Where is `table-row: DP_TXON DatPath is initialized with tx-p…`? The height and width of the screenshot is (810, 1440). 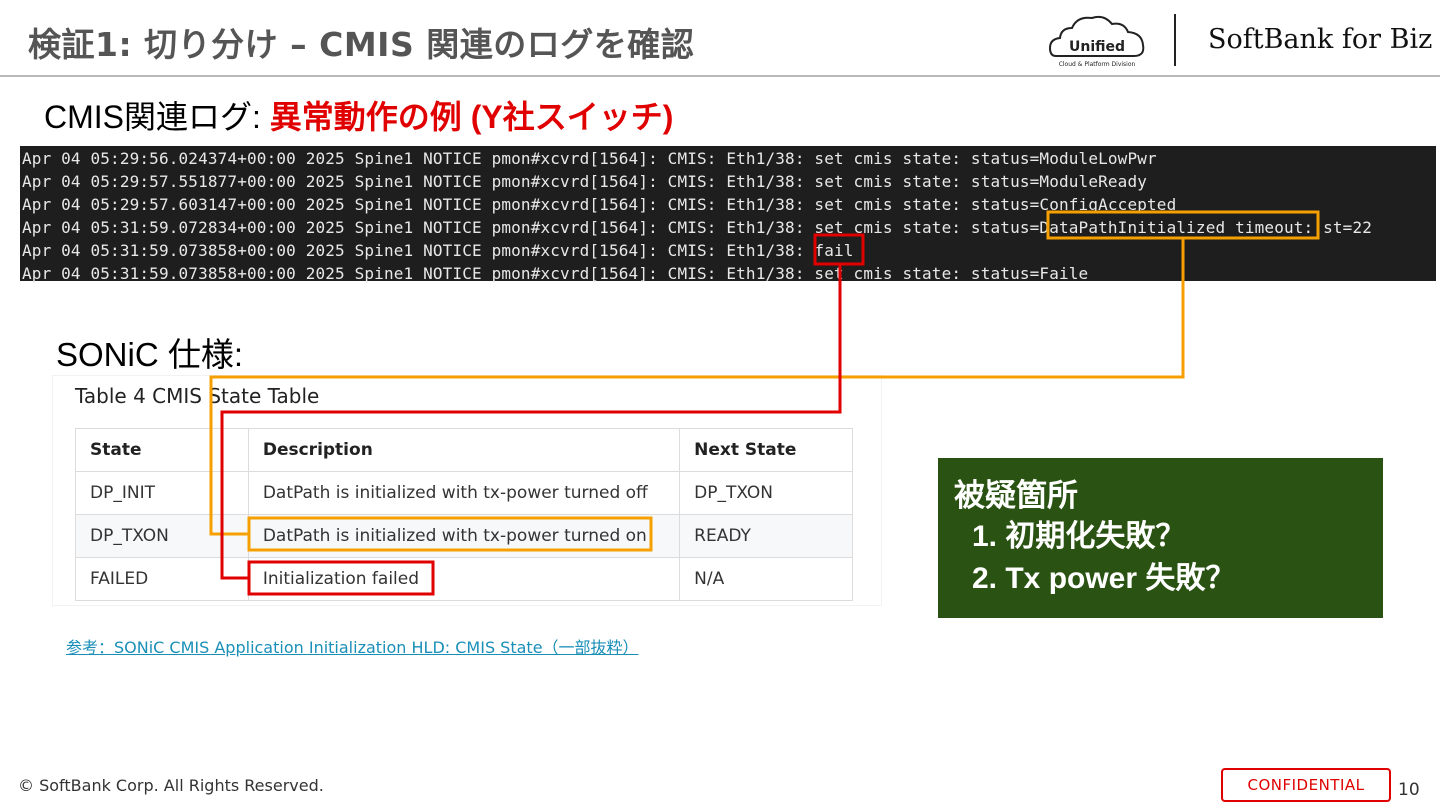 table-row: DP_TXON DatPath is initialized with tx-p… is located at coordinates (464, 536).